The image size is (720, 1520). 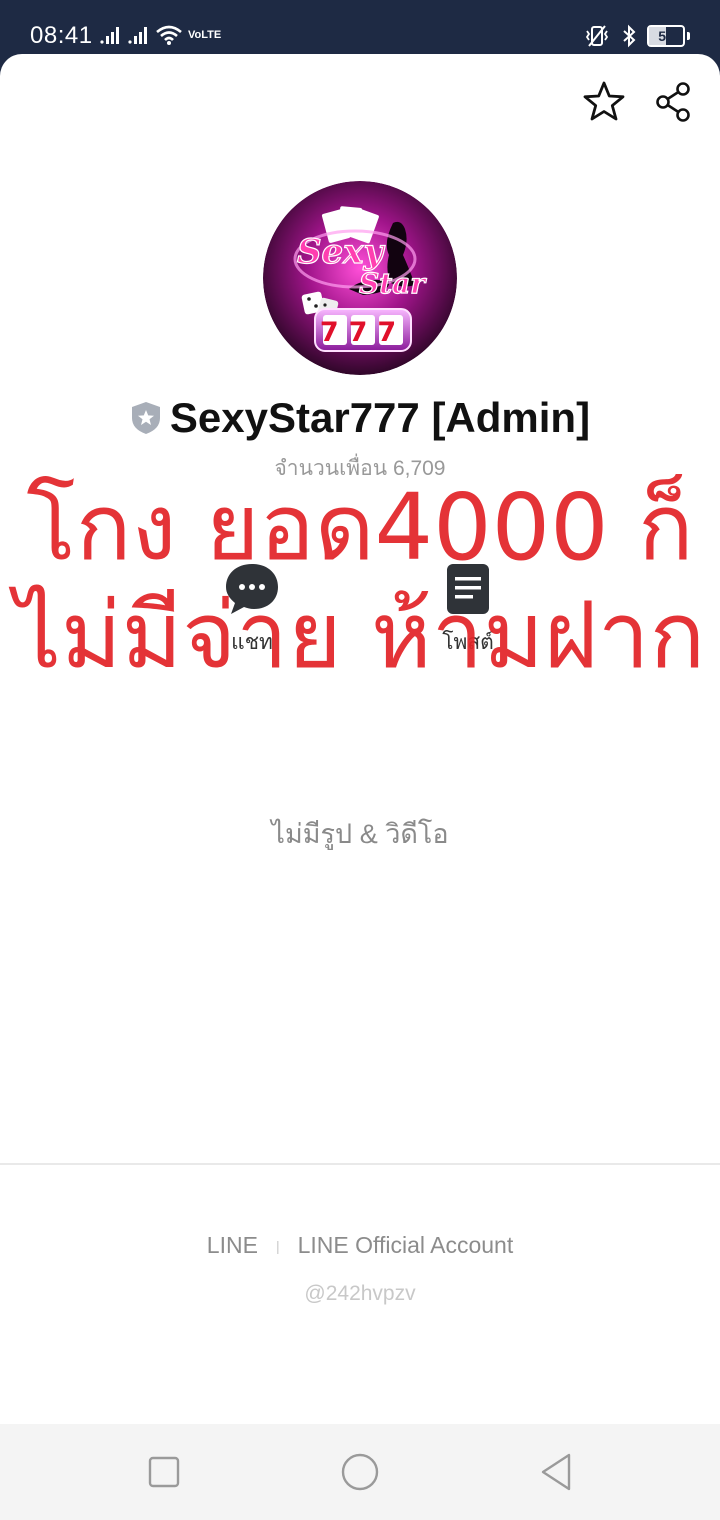 I want to click on profile-actions: แชท โพสต์, so click(x=360, y=610).